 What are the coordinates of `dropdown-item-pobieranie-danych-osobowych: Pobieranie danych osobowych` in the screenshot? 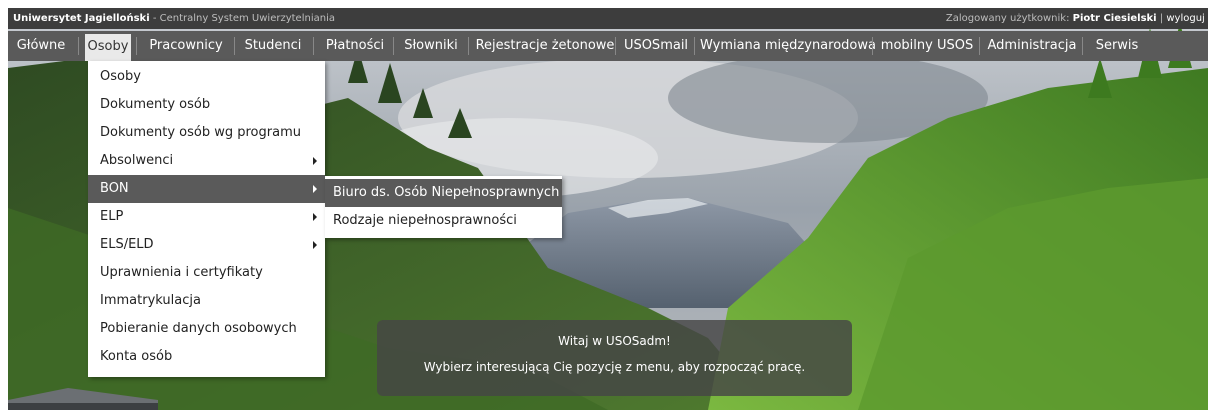 It's located at (206, 329).